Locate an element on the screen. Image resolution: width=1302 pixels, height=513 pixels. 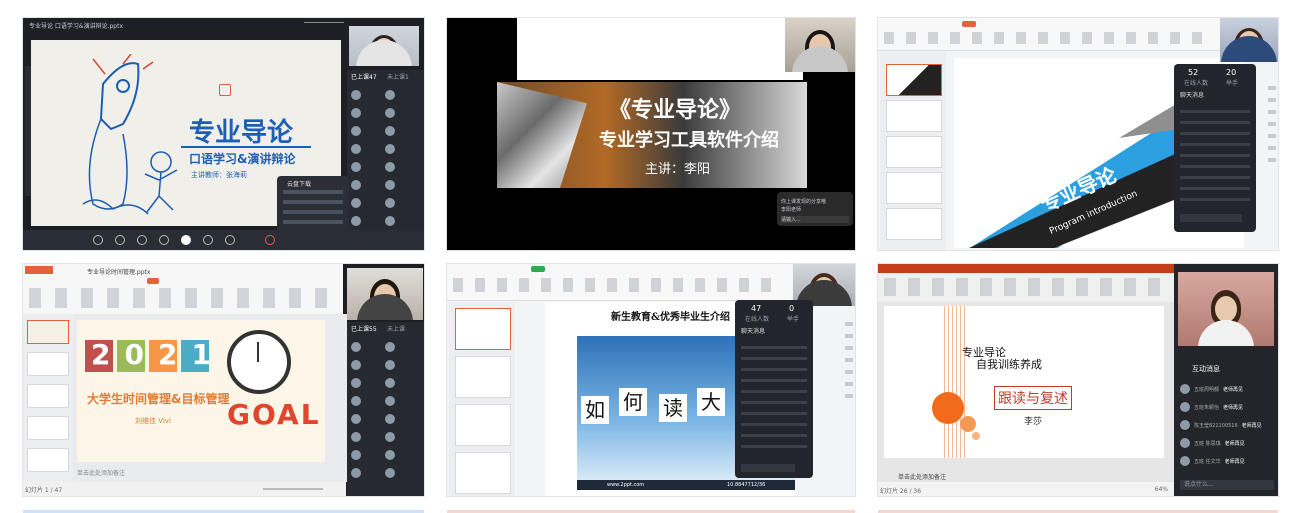
window-controls is located at coordinates (324, 25).